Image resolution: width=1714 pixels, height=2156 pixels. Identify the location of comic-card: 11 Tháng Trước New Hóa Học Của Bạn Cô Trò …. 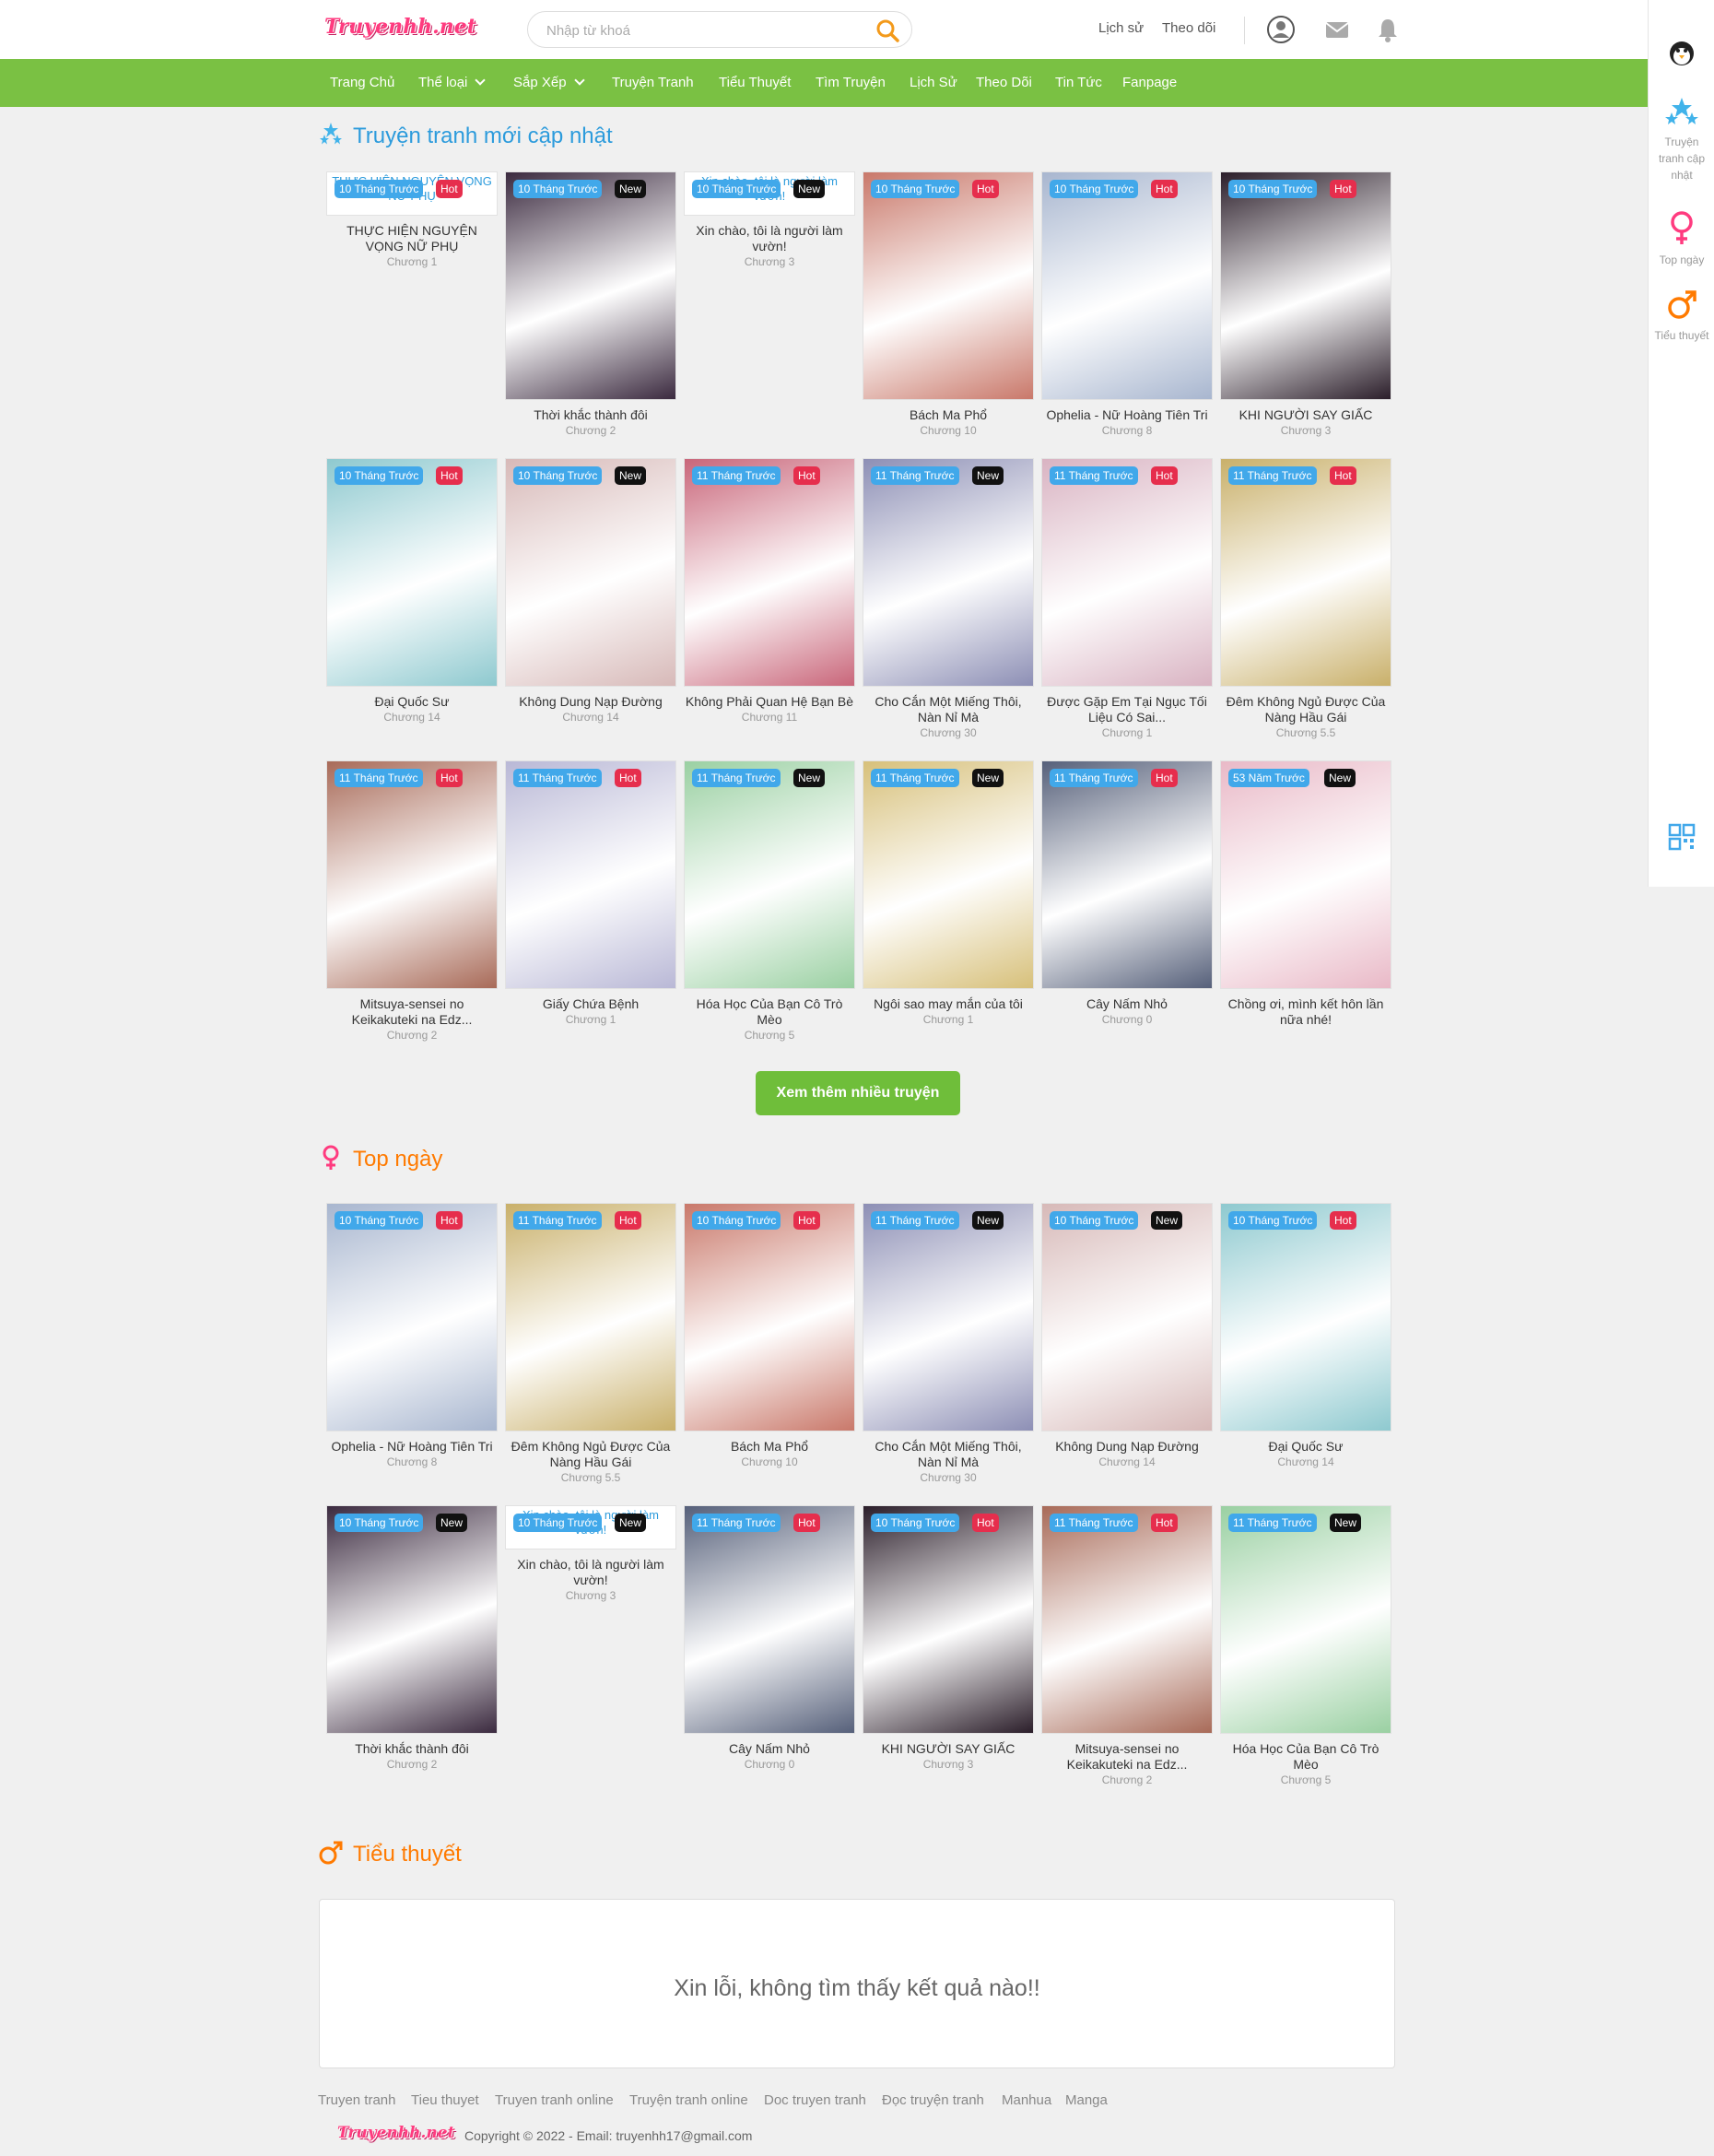
(769, 907).